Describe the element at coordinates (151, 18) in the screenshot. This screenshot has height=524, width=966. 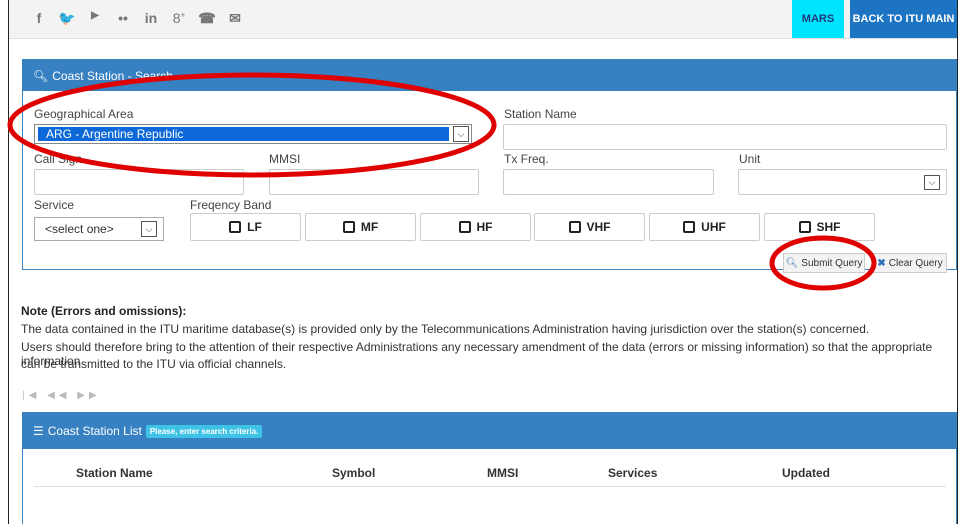
I see `linkedin-icon: in` at that location.